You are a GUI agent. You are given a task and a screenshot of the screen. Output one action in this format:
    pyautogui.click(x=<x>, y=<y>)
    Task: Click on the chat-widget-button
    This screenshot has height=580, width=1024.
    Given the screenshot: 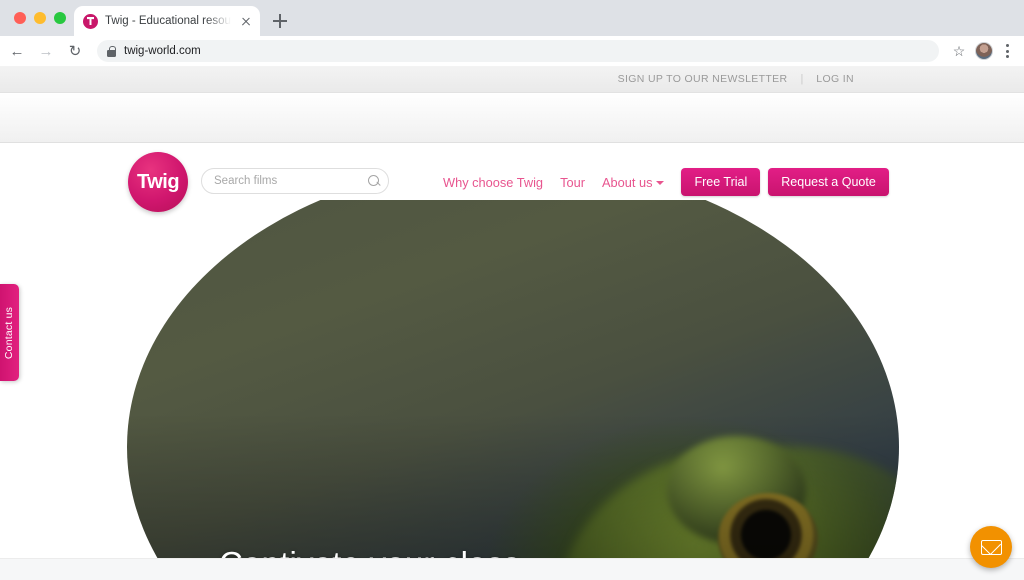 What is the action you would take?
    pyautogui.click(x=991, y=547)
    